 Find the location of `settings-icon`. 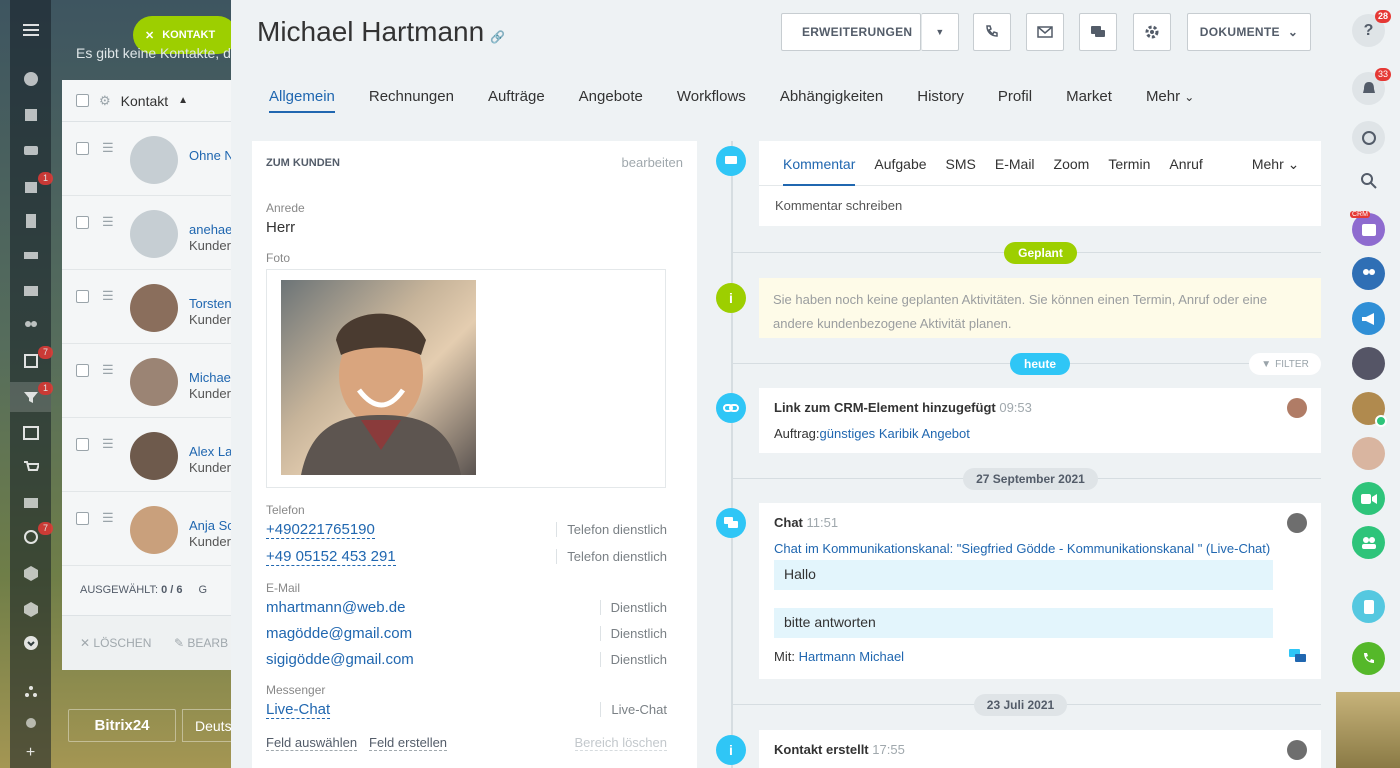

settings-icon is located at coordinates (30, 723).